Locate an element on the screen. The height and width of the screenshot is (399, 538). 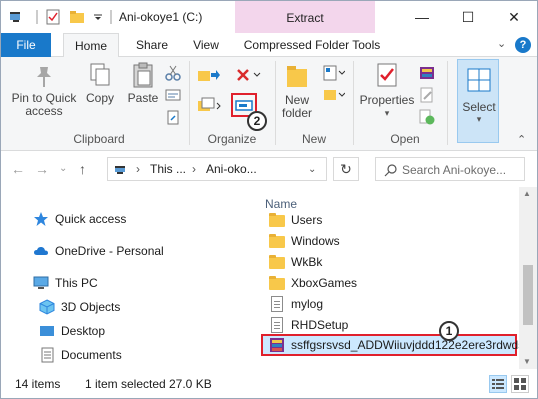
organize-group-label: Organize is located at coordinates (232, 139).